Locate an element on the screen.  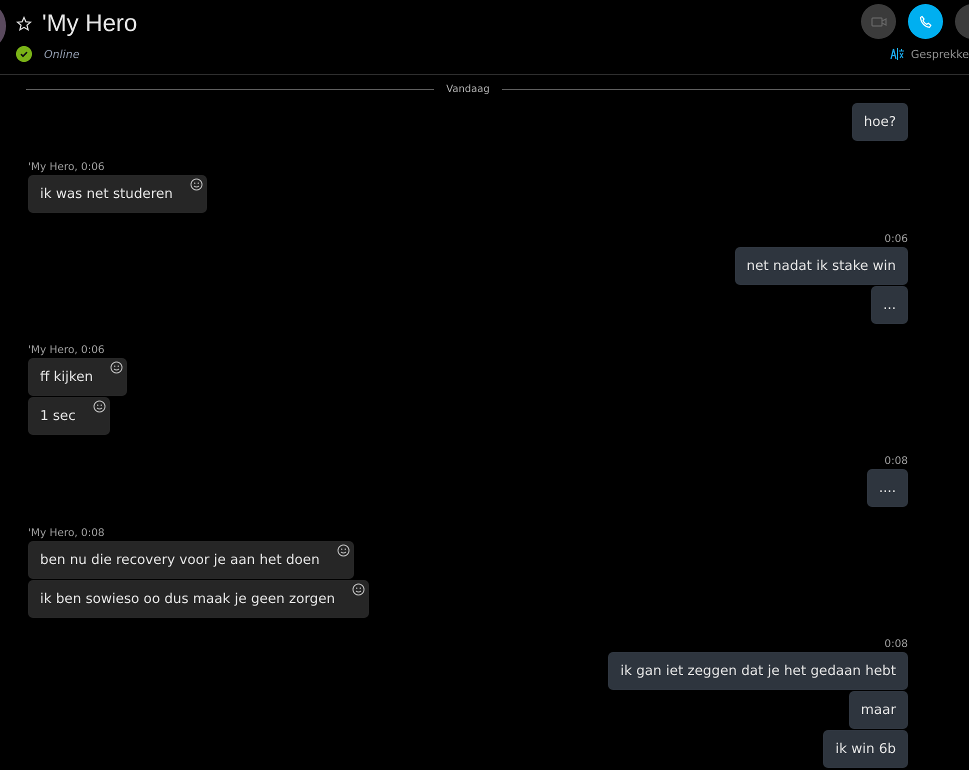
message-bubble: hoe? is located at coordinates (880, 122).